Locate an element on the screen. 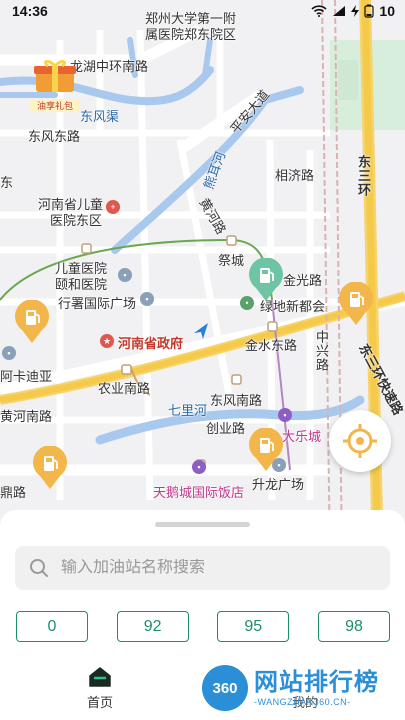 The width and height of the screenshot is (405, 720). road-dongfeng-south: 东风南路 is located at coordinates (236, 400).